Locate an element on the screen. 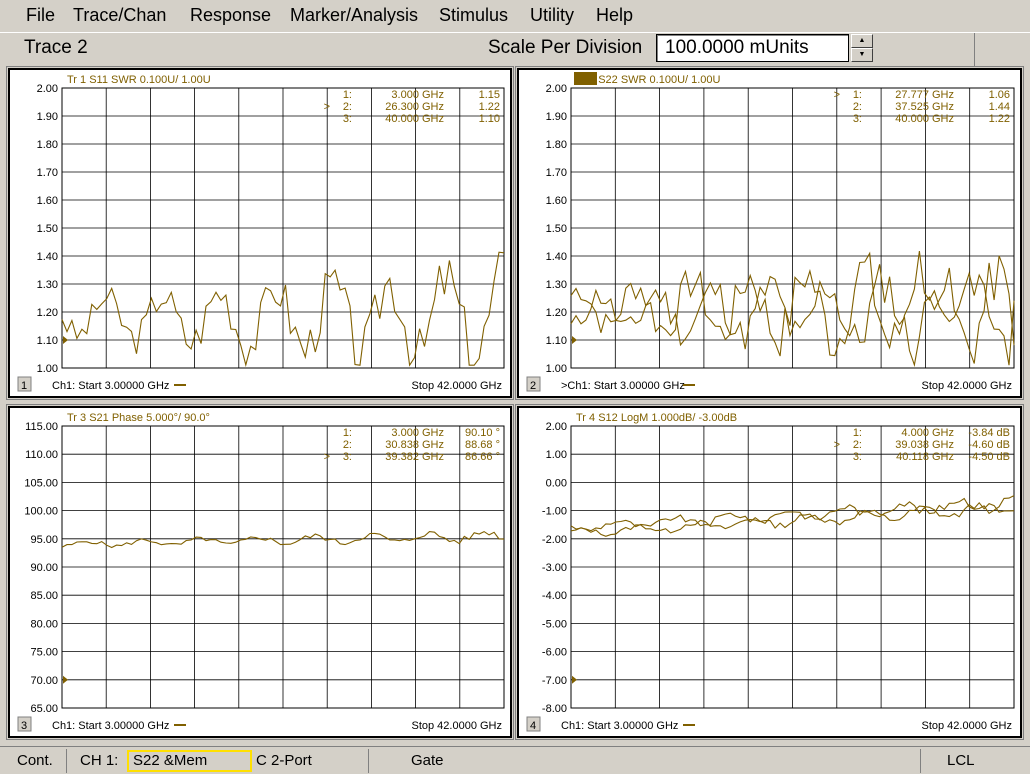 This screenshot has width=1030, height=774. y-tick-label: -3.00 is located at coordinates (554, 568).